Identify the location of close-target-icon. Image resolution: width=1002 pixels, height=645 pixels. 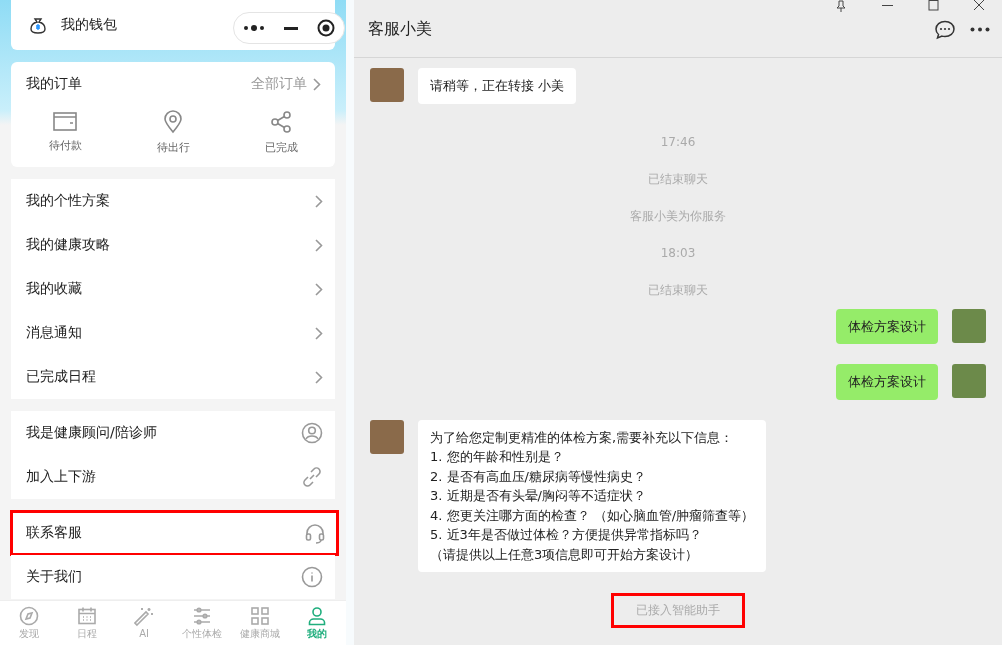
(325, 28).